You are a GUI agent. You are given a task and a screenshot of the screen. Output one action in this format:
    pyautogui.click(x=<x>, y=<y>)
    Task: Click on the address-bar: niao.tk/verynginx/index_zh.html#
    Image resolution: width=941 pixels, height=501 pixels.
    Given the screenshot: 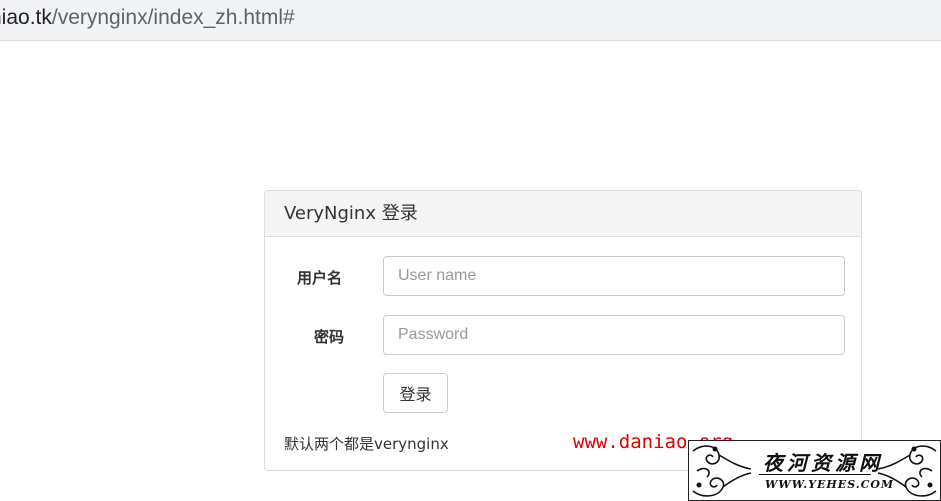 What is the action you would take?
    pyautogui.click(x=470, y=20)
    